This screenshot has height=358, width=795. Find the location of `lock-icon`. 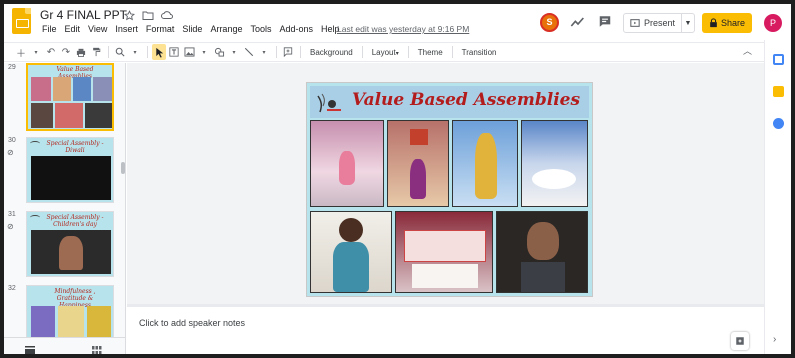

lock-icon is located at coordinates (713, 23).